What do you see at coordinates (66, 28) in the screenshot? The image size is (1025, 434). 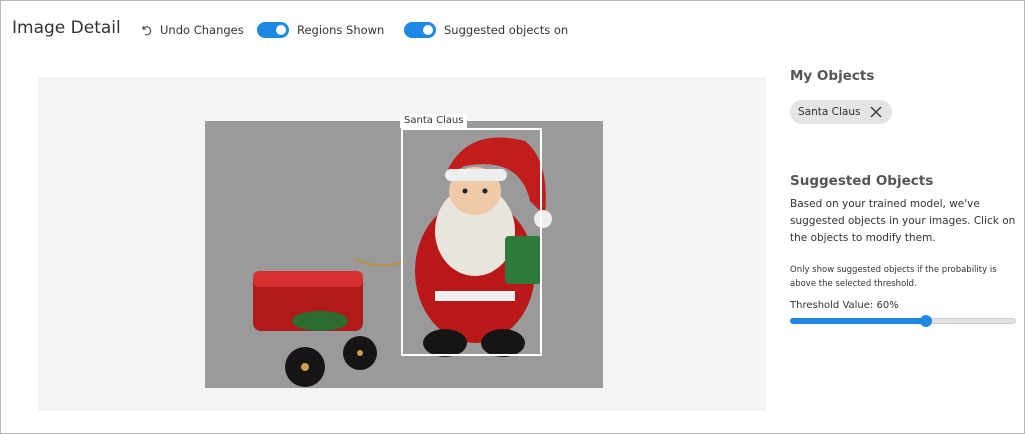 I see `page-title: Image Detail` at bounding box center [66, 28].